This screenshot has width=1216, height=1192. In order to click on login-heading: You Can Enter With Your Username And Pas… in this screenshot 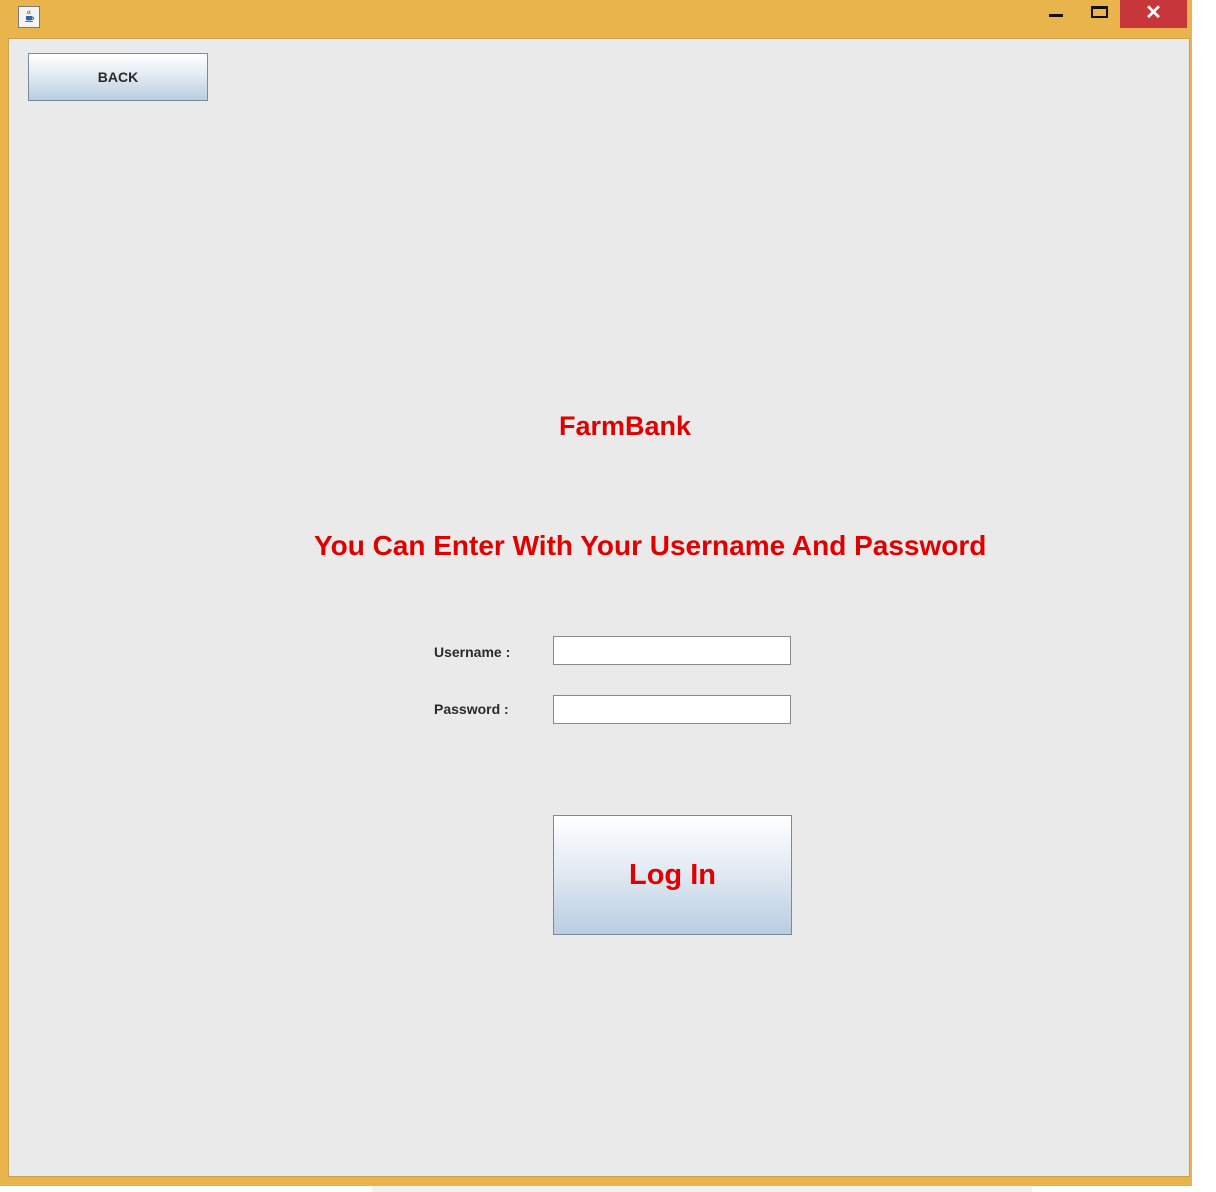, I will do `click(650, 545)`.